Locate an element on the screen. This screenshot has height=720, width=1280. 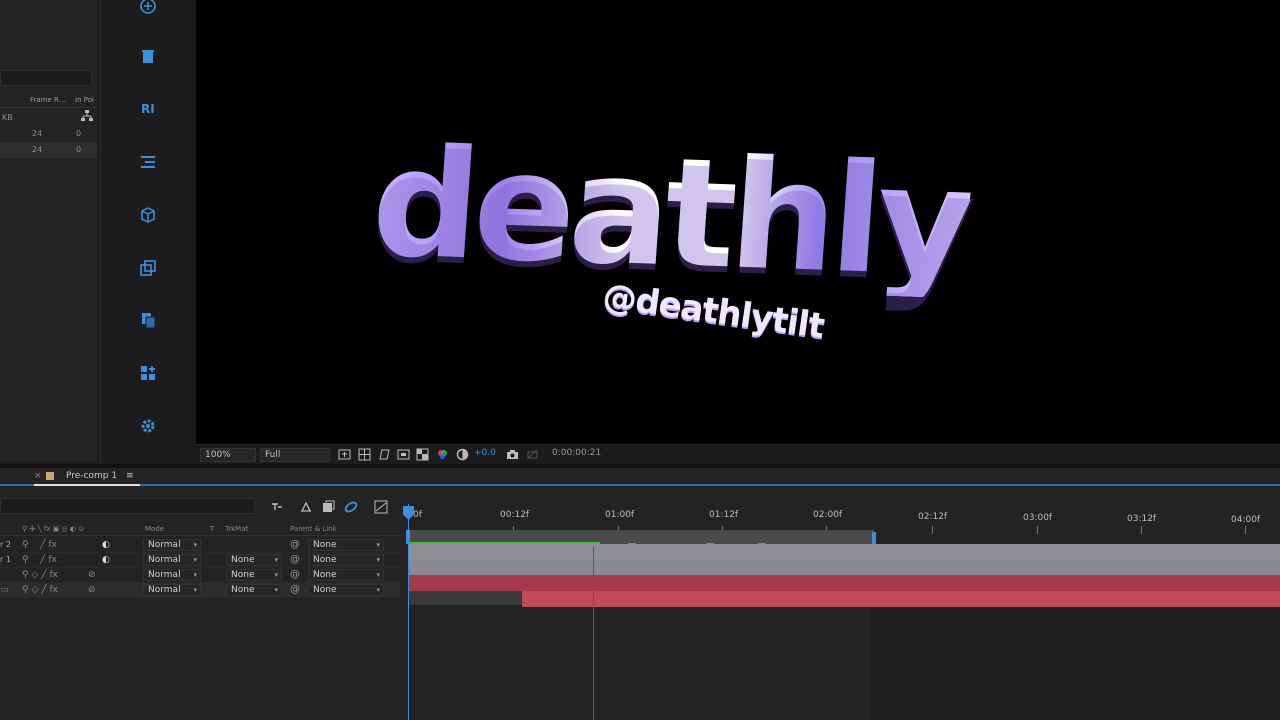
layer-name: r 1 is located at coordinates (5, 559).